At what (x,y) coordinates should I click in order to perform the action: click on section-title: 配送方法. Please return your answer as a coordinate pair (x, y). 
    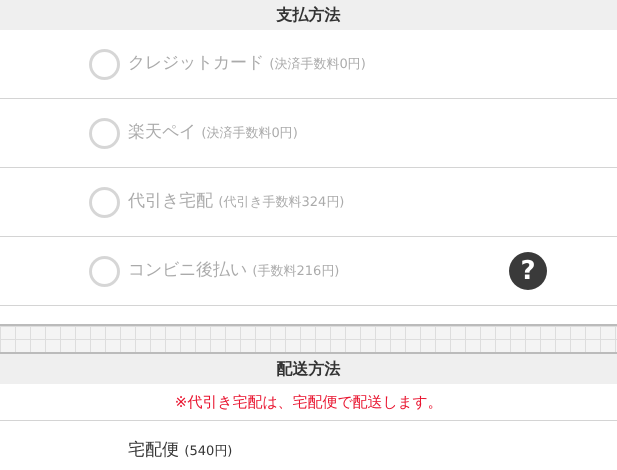
    Looking at the image, I should click on (308, 369).